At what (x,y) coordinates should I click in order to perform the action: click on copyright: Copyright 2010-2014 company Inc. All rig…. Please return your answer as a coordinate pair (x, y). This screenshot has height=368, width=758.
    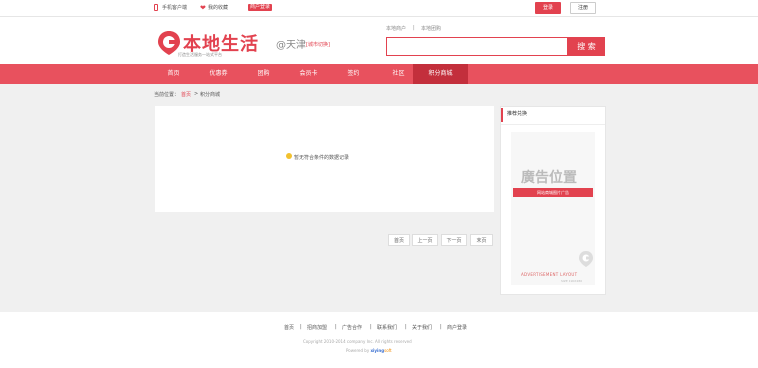
    Looking at the image, I should click on (357, 341).